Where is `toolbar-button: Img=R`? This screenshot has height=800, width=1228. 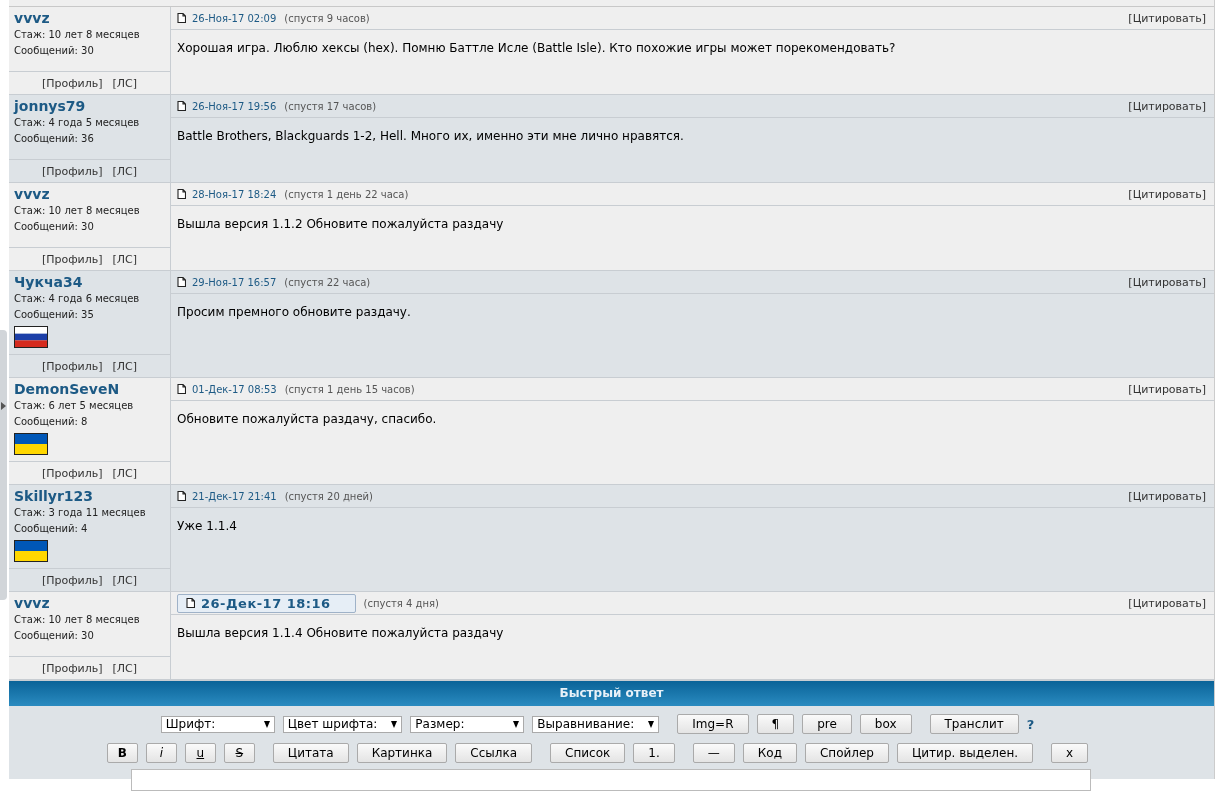
toolbar-button: Img=R is located at coordinates (713, 724).